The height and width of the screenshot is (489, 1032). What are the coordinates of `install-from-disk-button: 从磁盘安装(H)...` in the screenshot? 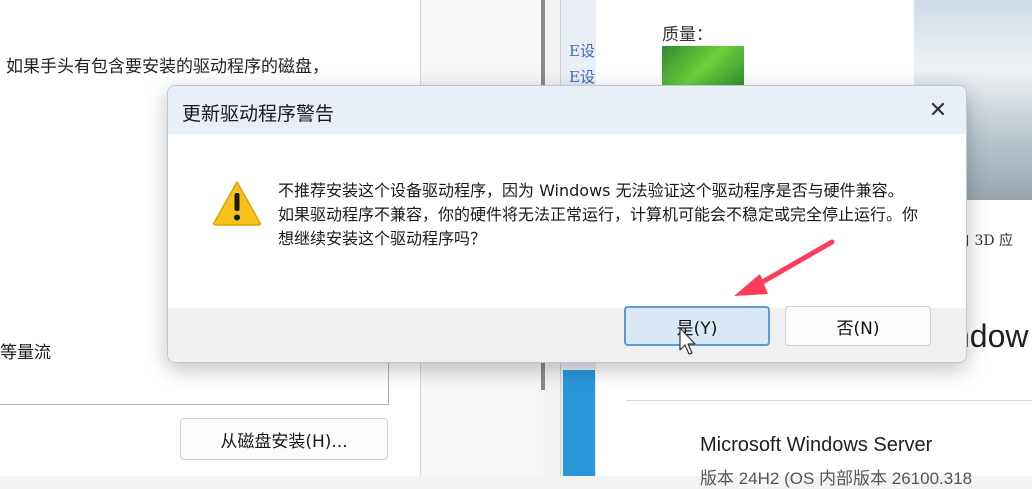 It's located at (284, 439).